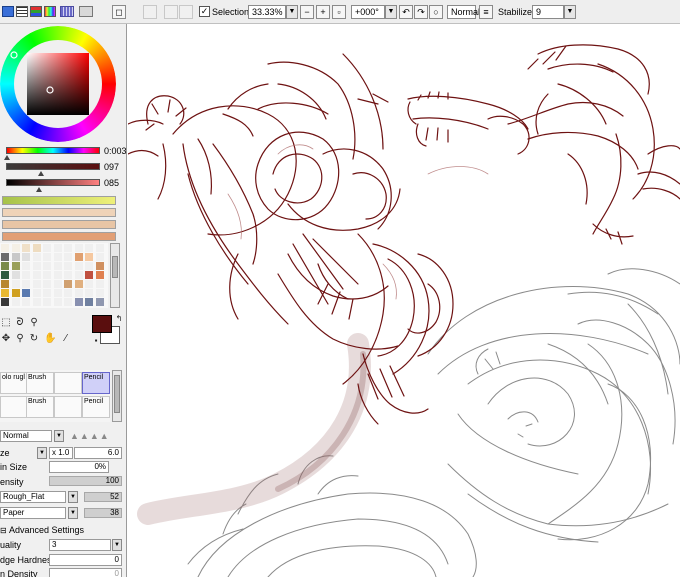 This screenshot has width=680, height=577. I want to click on select-rect-icon: ⬚, so click(6, 323).